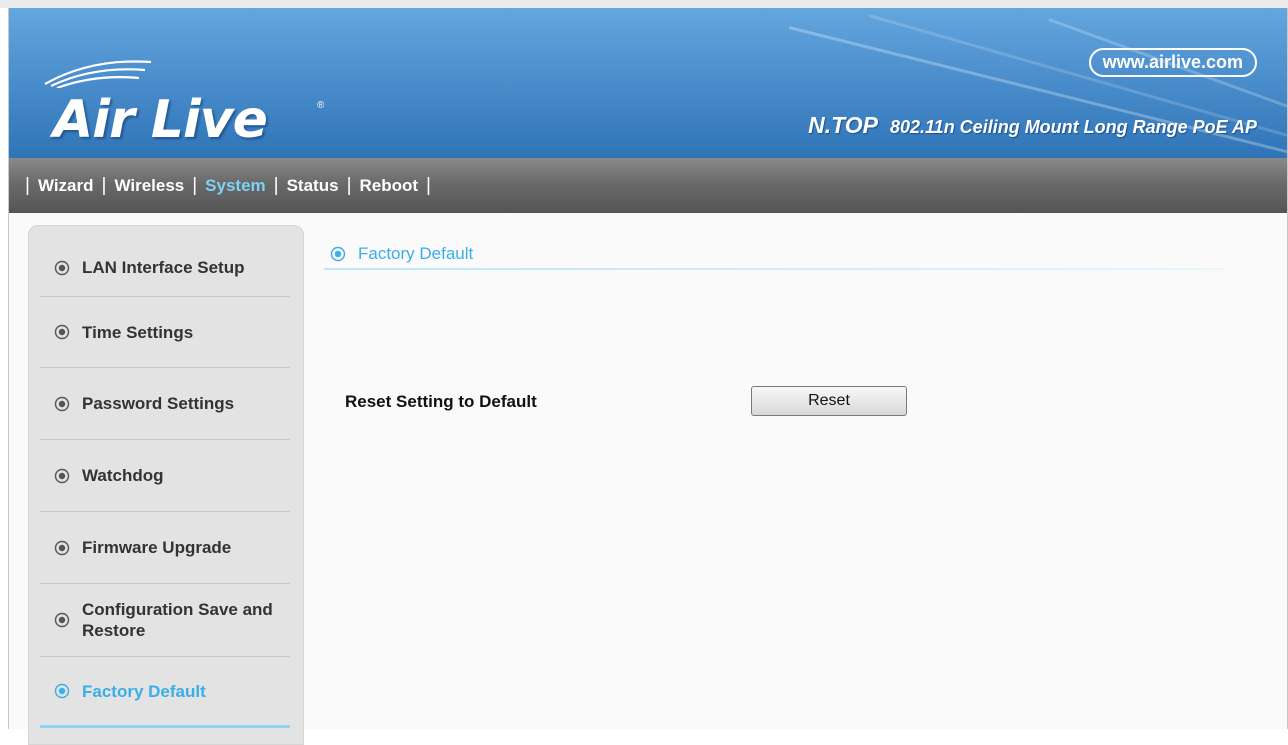  I want to click on page-title-text: Factory Default, so click(416, 253).